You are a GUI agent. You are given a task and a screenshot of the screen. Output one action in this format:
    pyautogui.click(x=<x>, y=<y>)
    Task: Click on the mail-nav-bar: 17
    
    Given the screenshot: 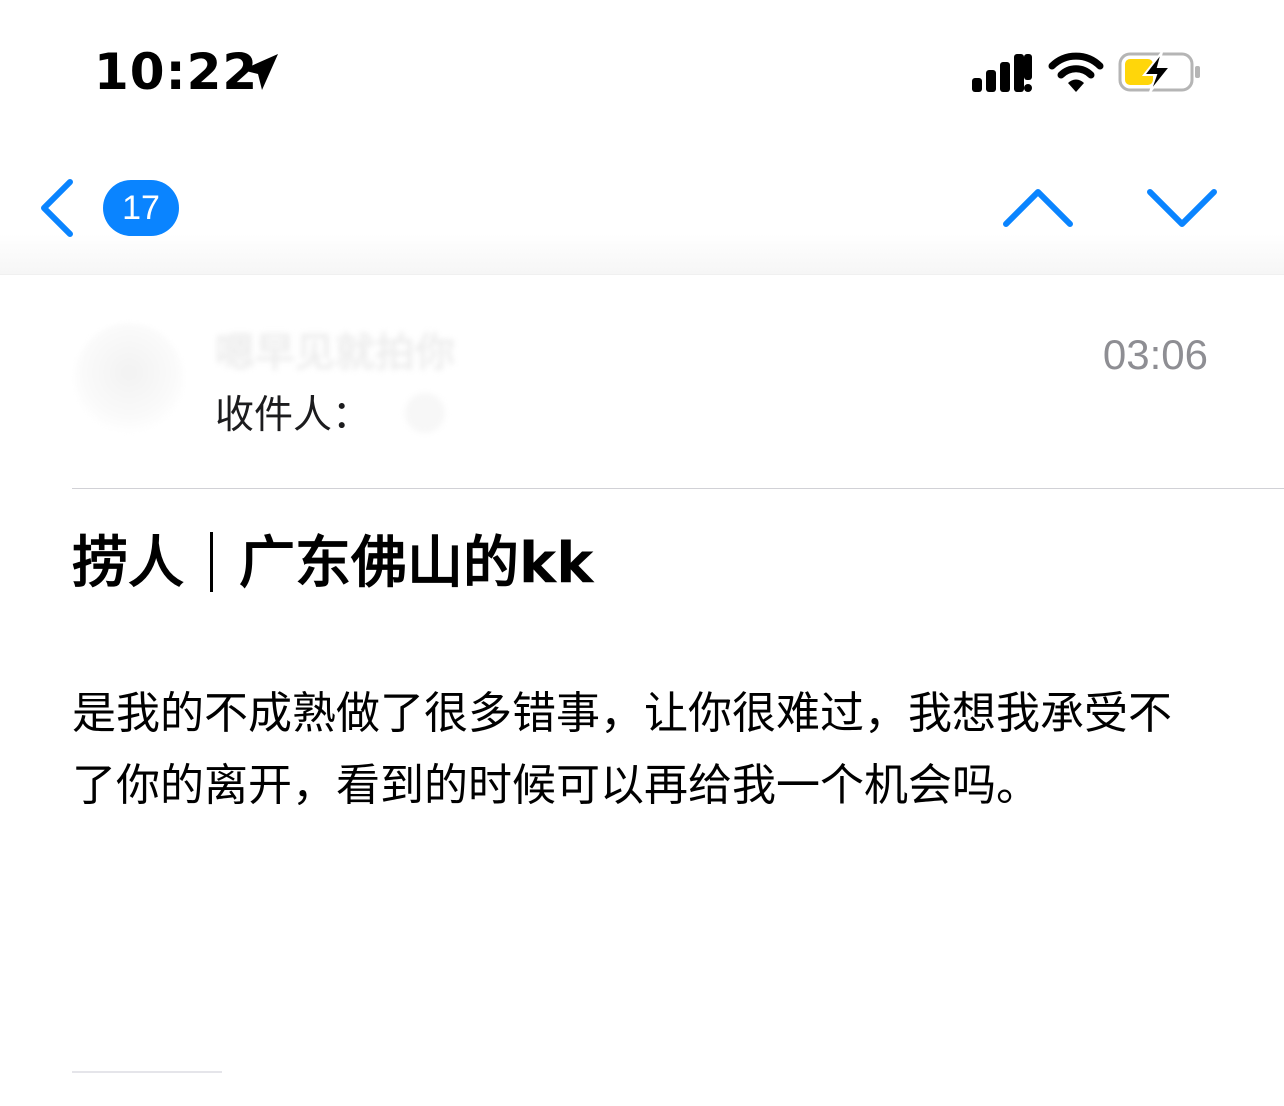 What is the action you would take?
    pyautogui.click(x=642, y=207)
    